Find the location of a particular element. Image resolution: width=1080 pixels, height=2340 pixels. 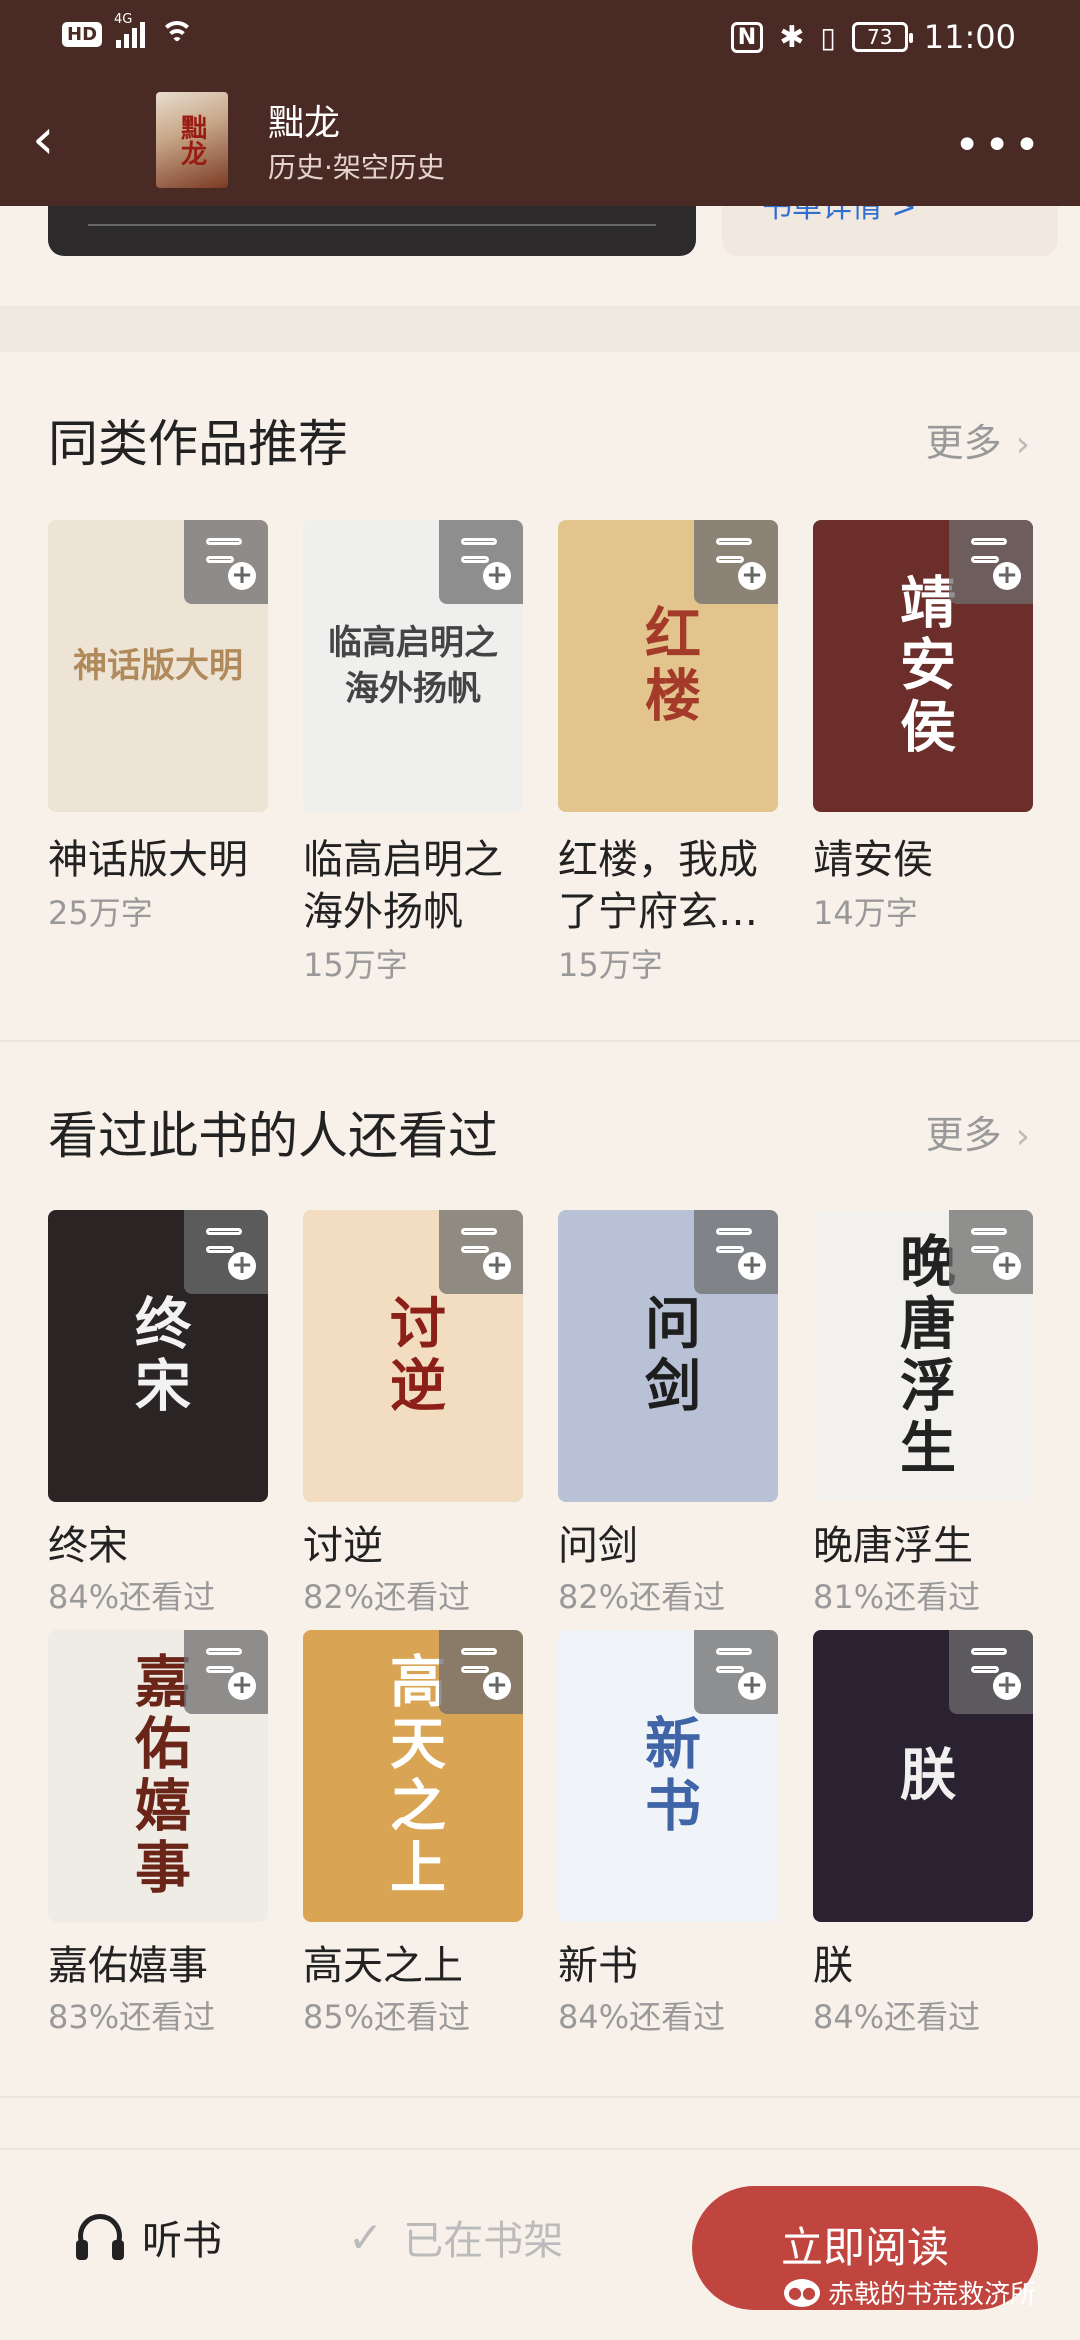

book-title: 神话版大明 is located at coordinates (158, 860).